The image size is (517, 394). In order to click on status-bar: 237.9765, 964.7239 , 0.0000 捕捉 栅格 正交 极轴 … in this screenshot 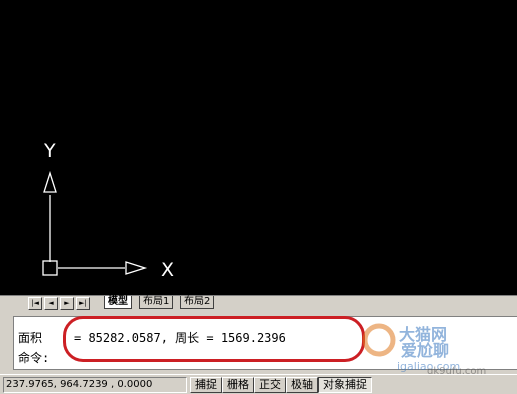, I will do `click(258, 384)`.